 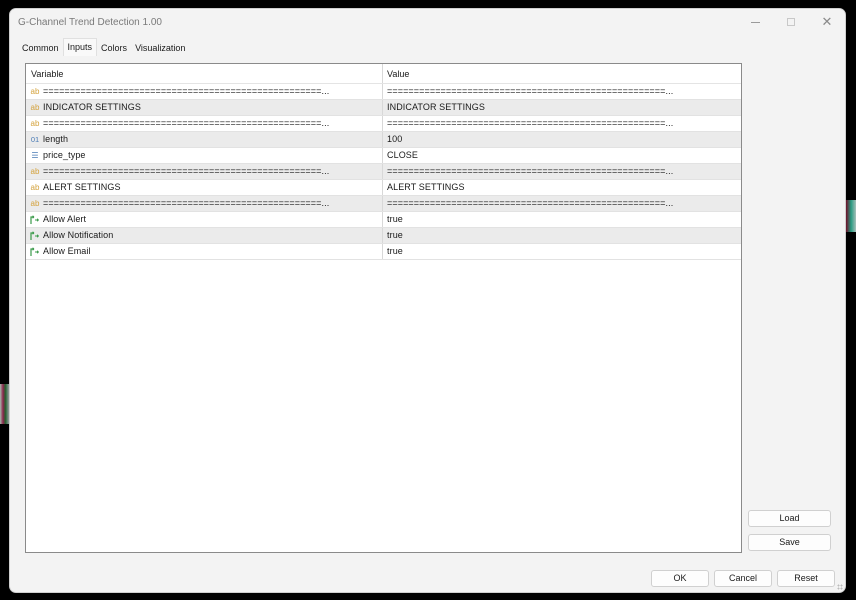 I want to click on value-cell: INDICATOR SETTINGS, so click(x=562, y=107).